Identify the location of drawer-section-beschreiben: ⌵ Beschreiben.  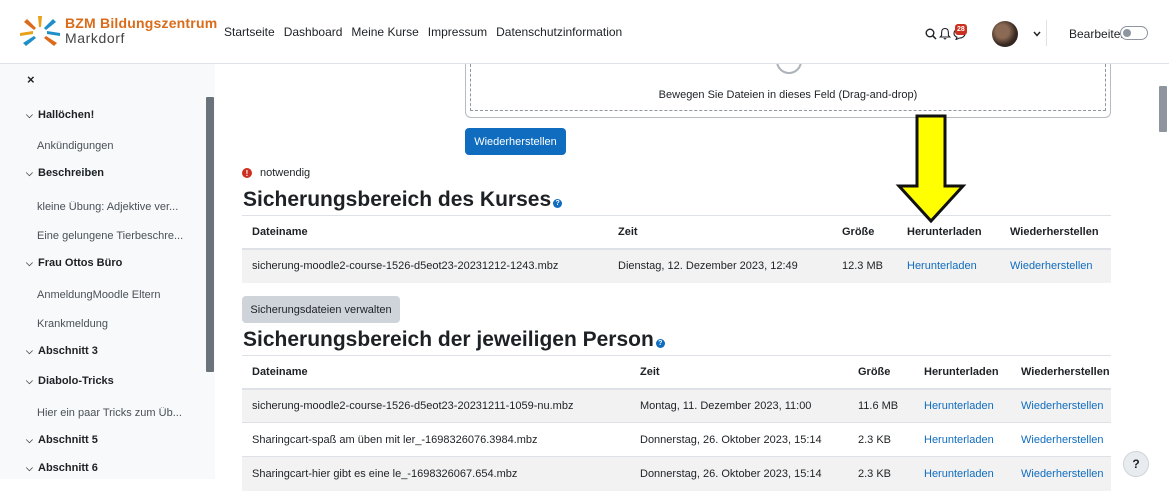
(103, 173).